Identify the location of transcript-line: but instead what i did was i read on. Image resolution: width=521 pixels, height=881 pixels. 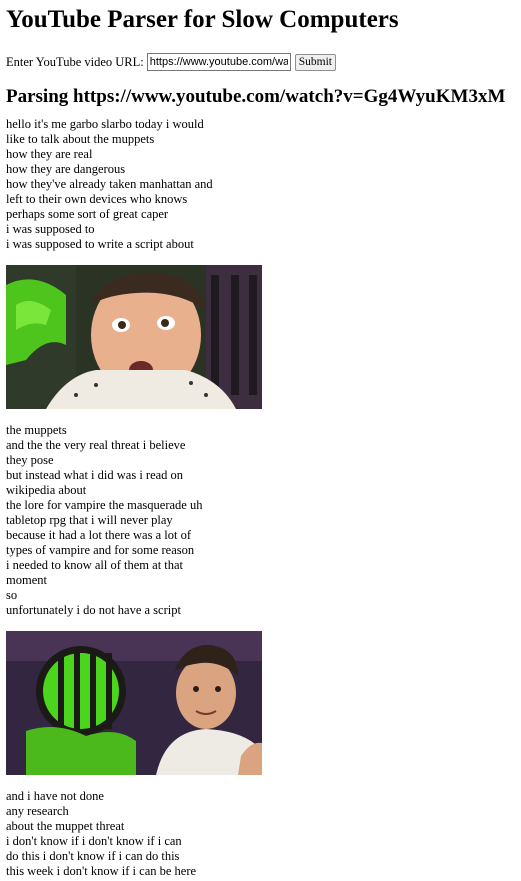
(95, 475).